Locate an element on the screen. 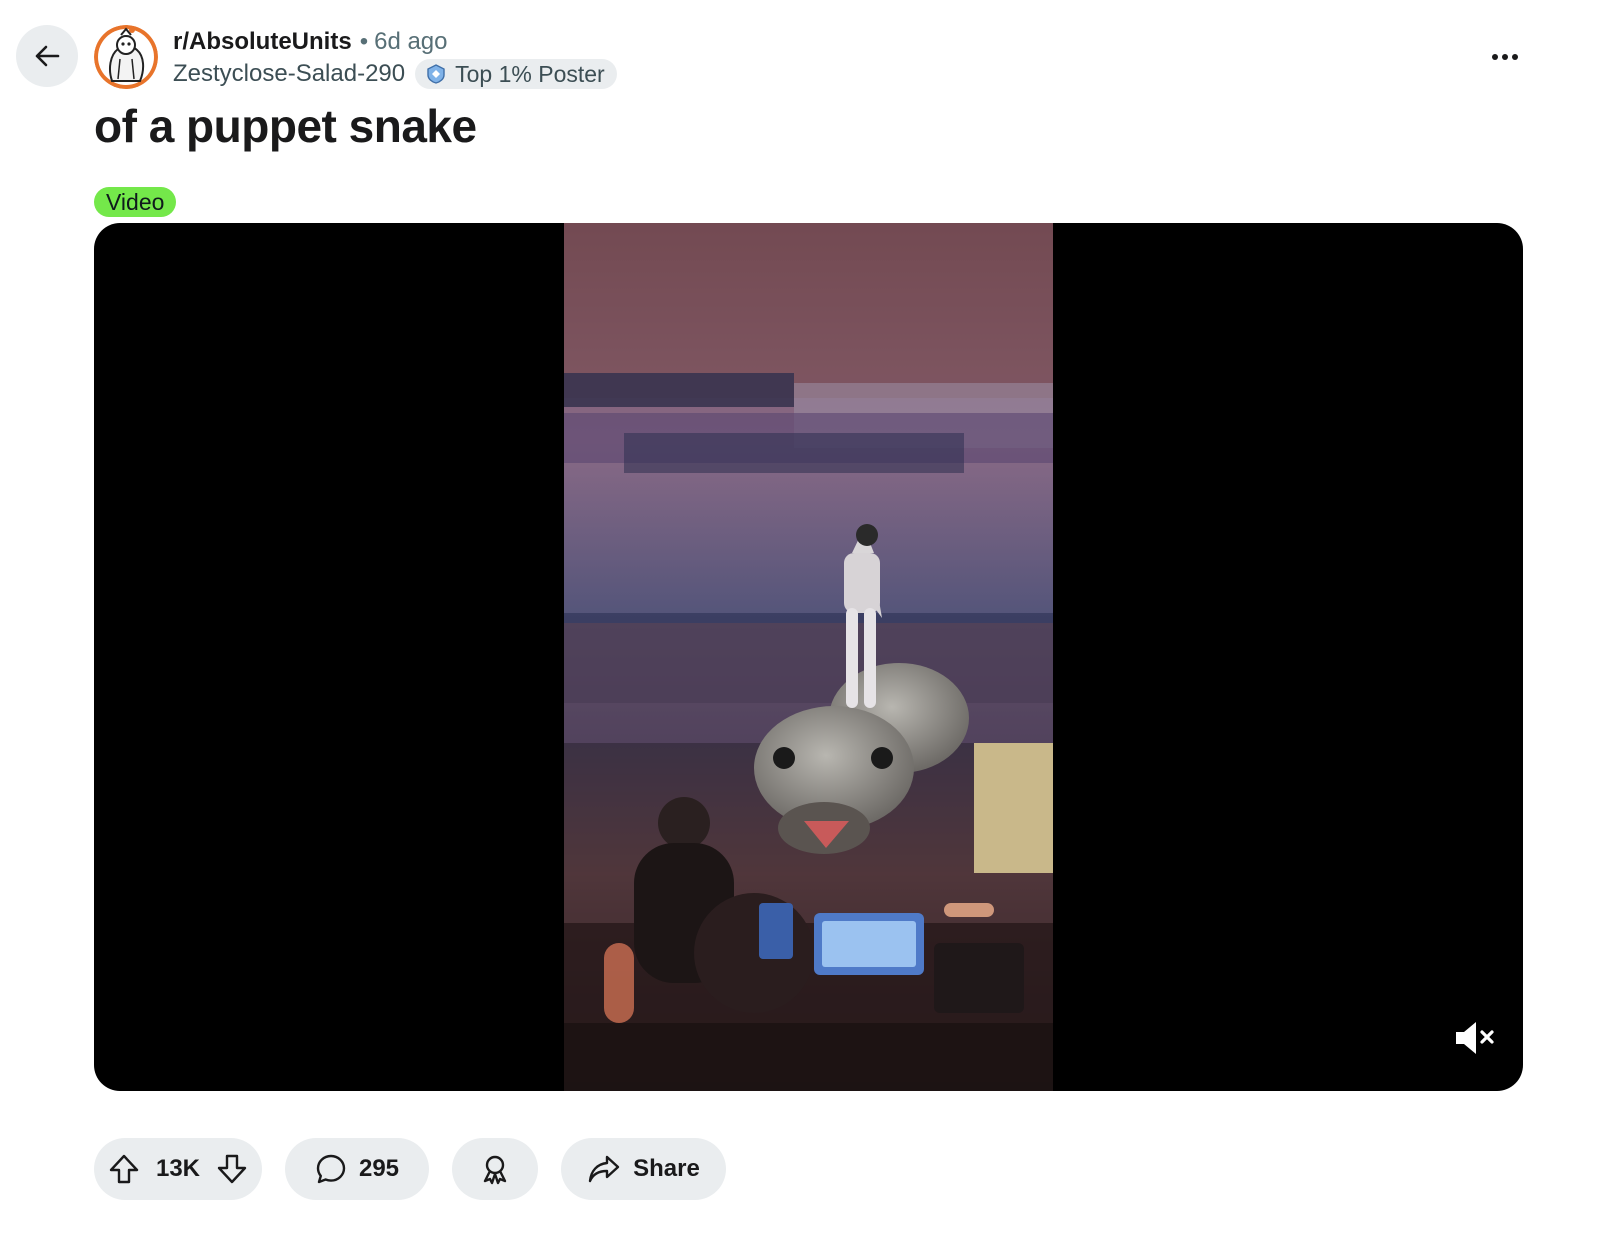 This screenshot has height=1248, width=1606. post-meta: r/AbsoluteUnits • 6d ago is located at coordinates (310, 42).